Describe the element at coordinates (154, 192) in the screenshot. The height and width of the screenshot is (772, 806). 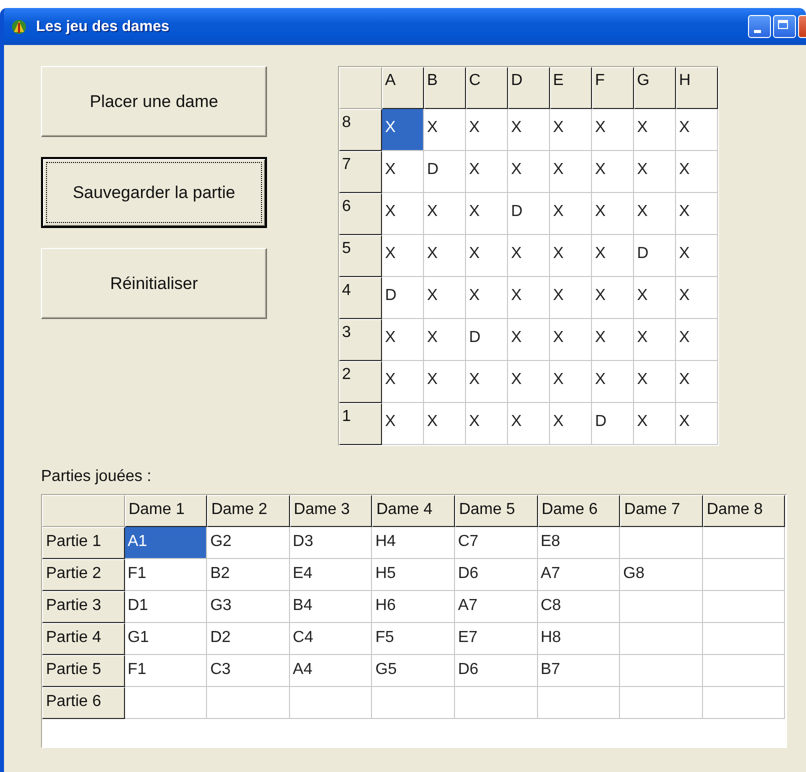
I see `action-button: Sauvegarder la partie` at that location.